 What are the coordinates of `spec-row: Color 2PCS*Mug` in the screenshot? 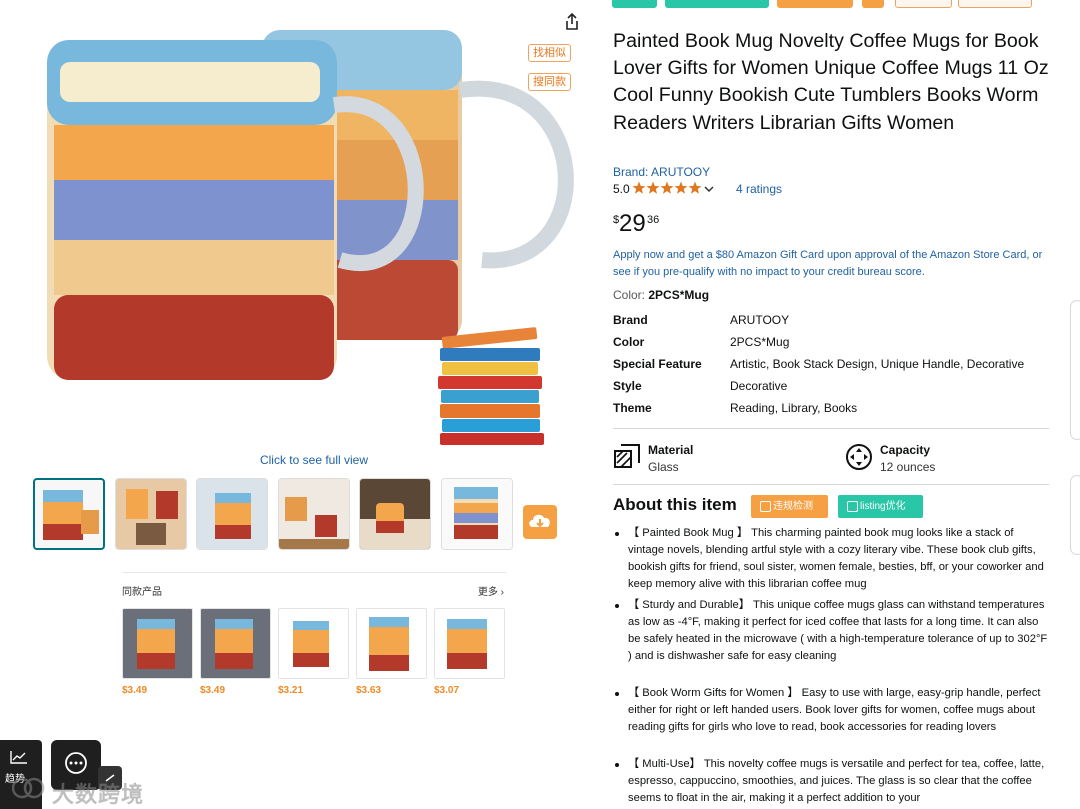 It's located at (833, 343).